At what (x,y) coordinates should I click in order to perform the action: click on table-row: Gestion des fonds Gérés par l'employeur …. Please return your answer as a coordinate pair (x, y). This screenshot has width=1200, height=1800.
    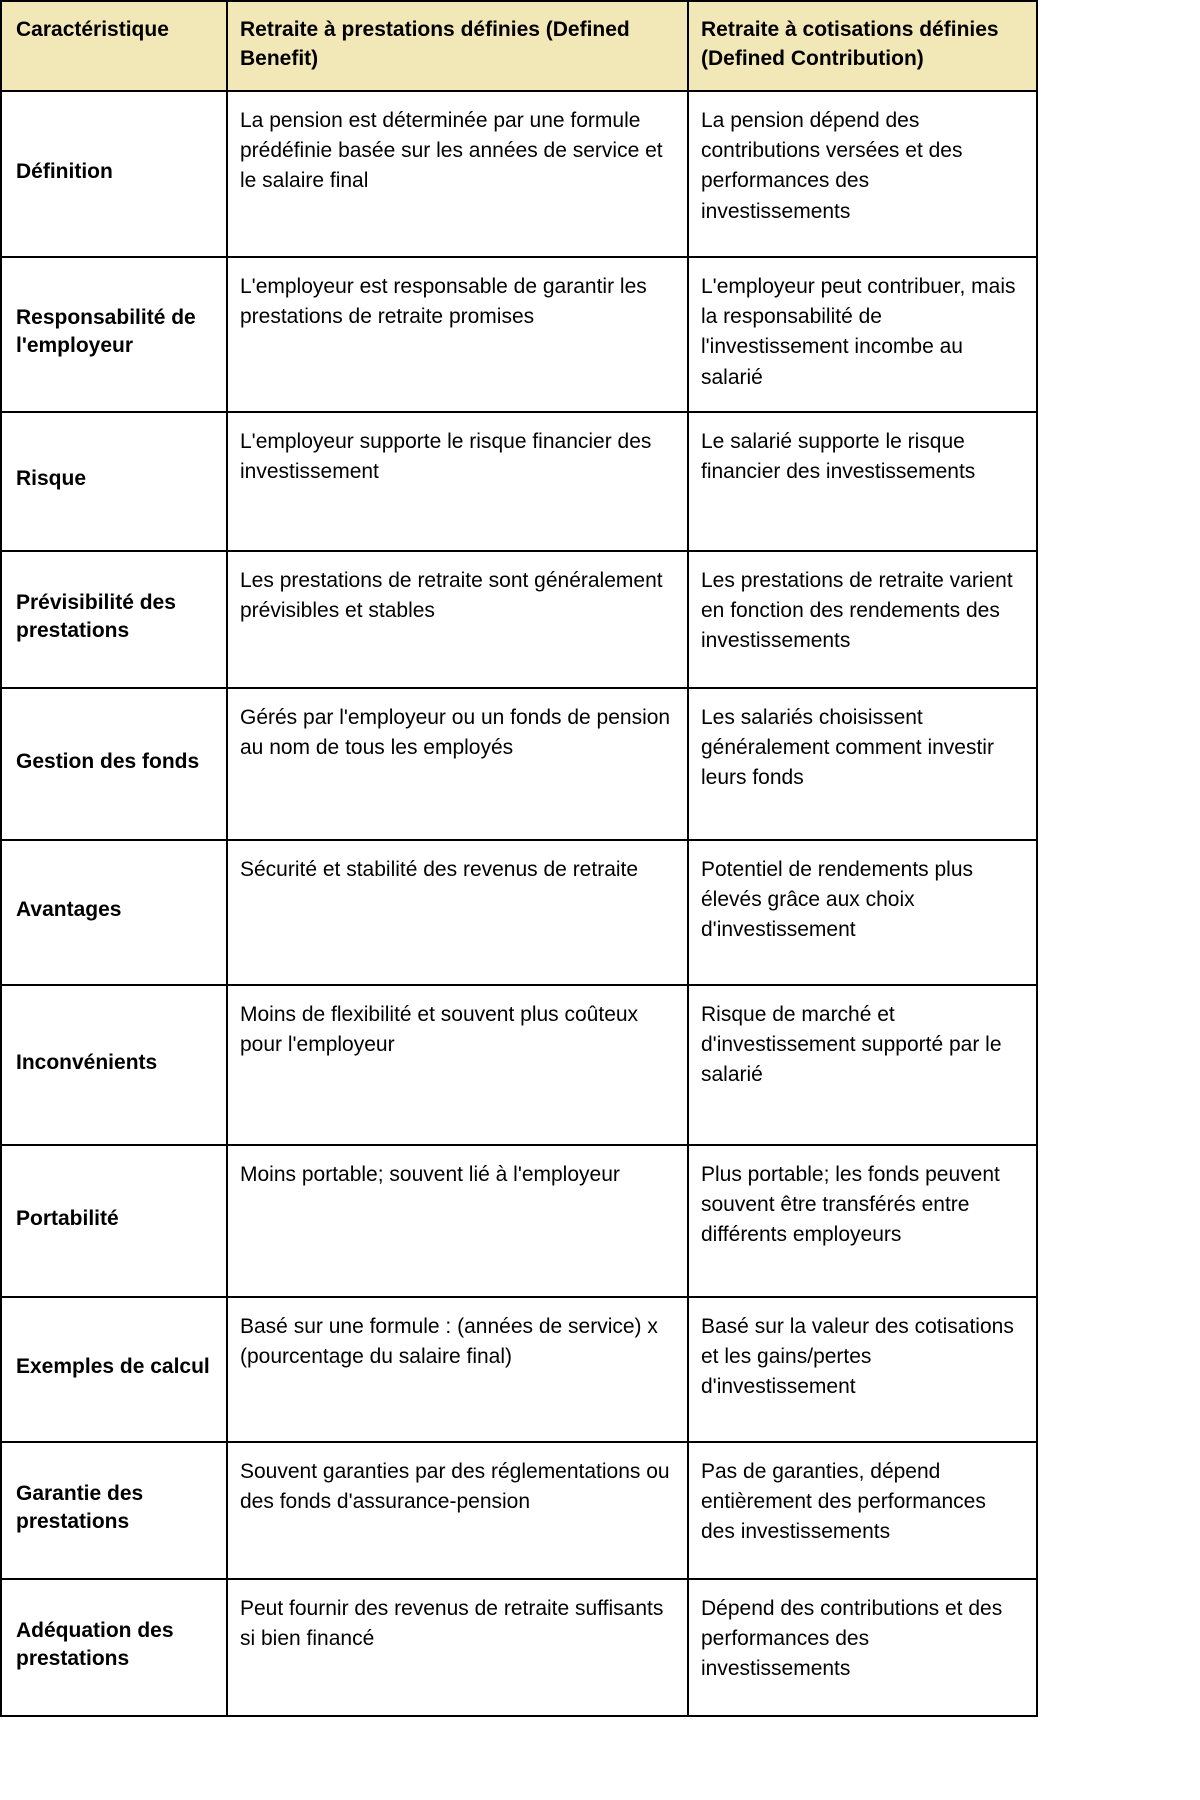
    Looking at the image, I should click on (519, 763).